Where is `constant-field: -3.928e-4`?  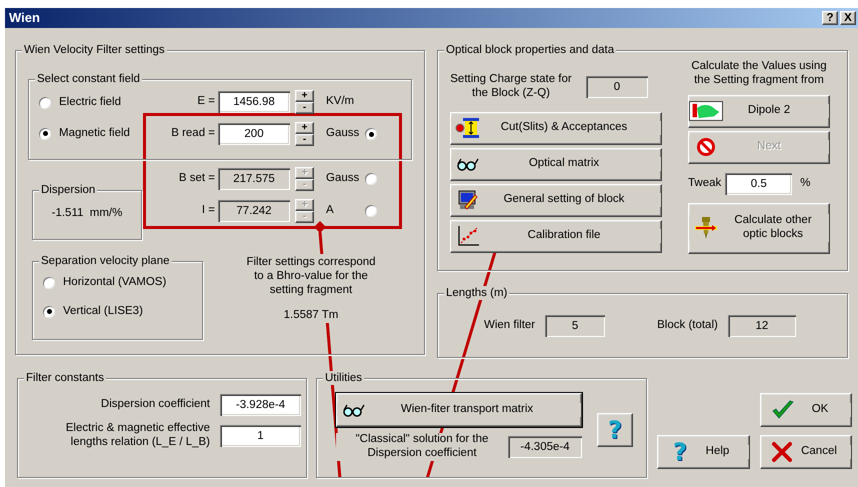
constant-field: -3.928e-4 is located at coordinates (260, 405).